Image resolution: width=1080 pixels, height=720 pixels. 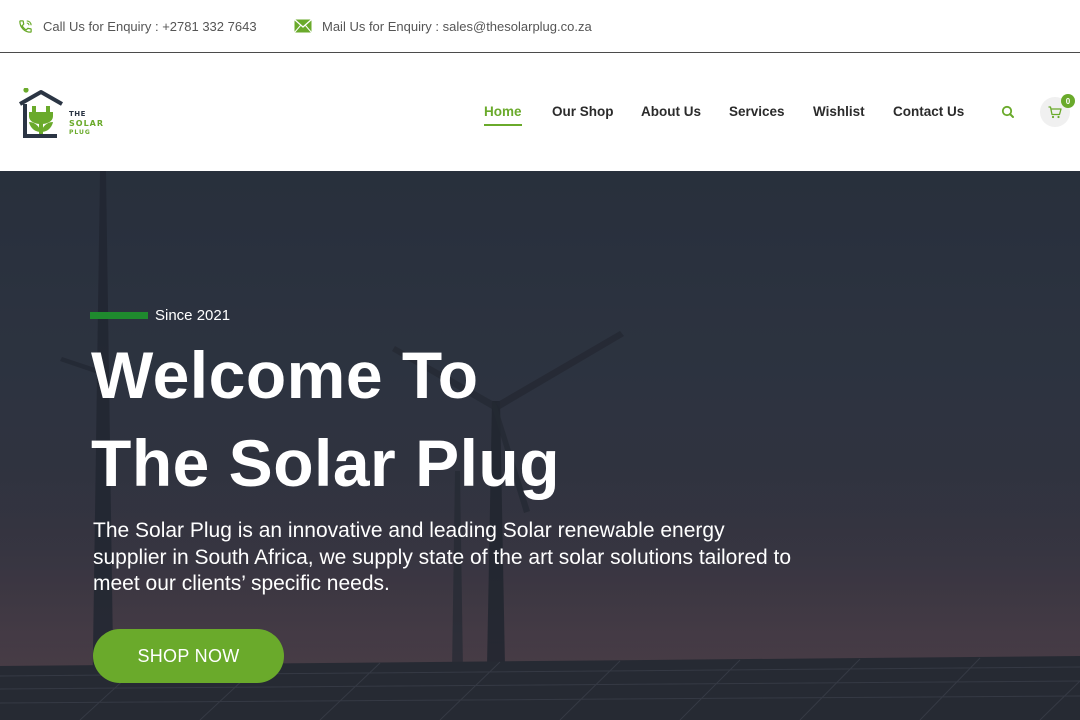 I want to click on phone-contact: Call Us for Enquiry : +2781 332 7643, so click(x=137, y=26).